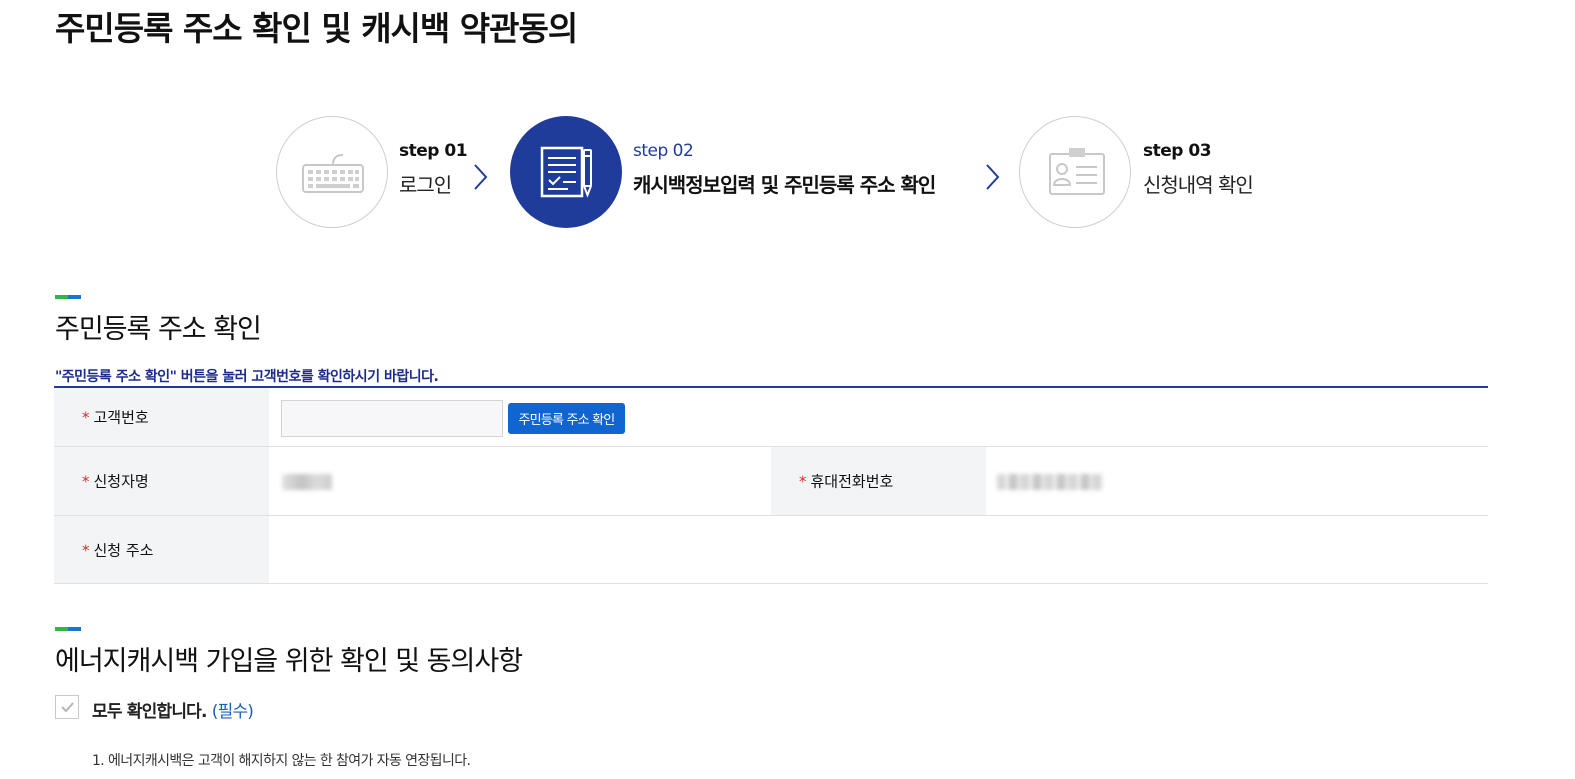 This screenshot has height=779, width=1575. I want to click on address-verify-button: 주민등록 주소 확인, so click(566, 418).